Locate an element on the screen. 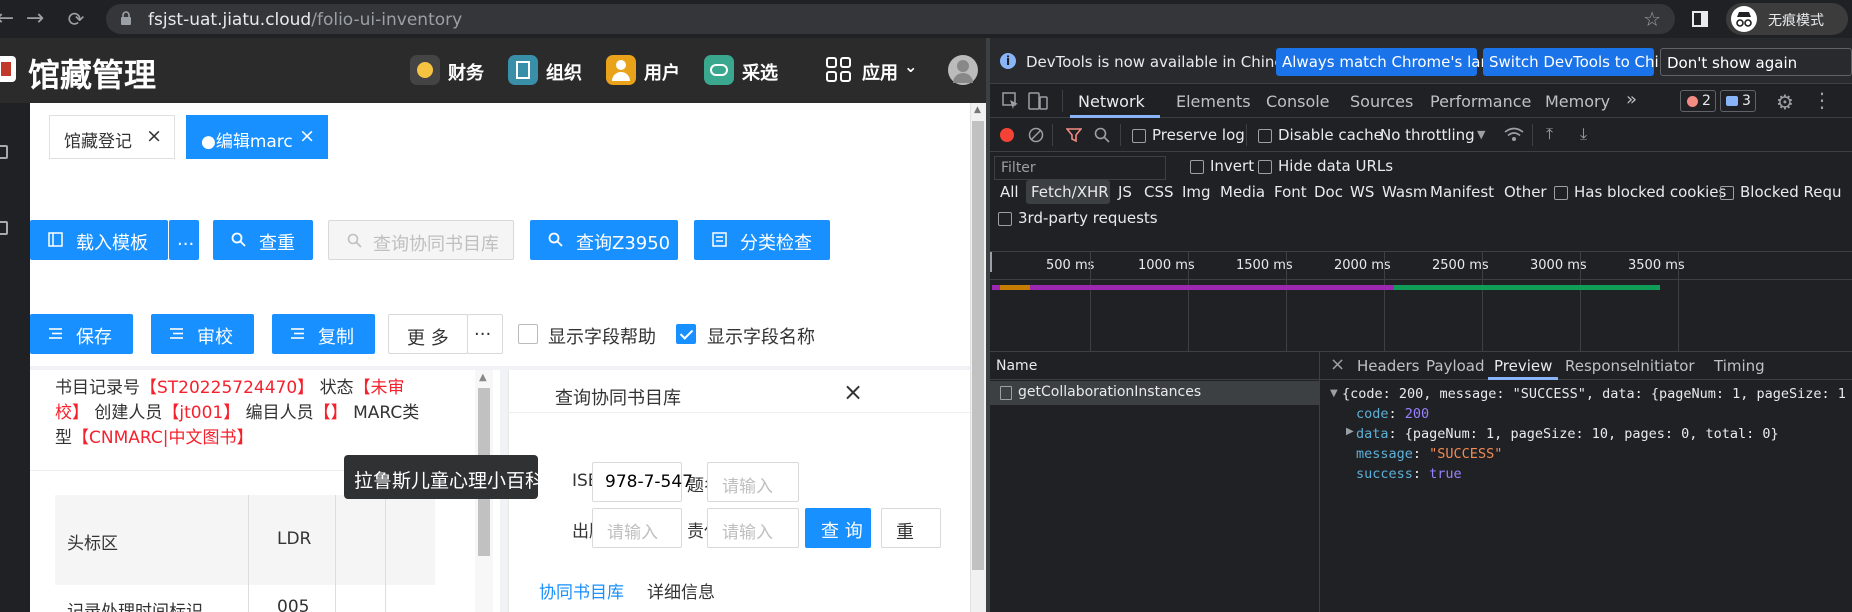 The width and height of the screenshot is (1852, 612). tab-sources: Sources is located at coordinates (1381, 101).